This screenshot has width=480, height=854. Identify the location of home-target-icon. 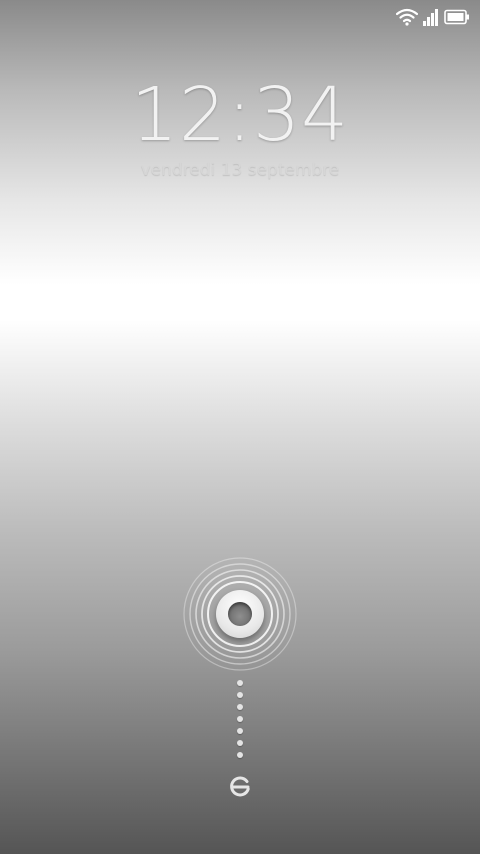
(240, 786).